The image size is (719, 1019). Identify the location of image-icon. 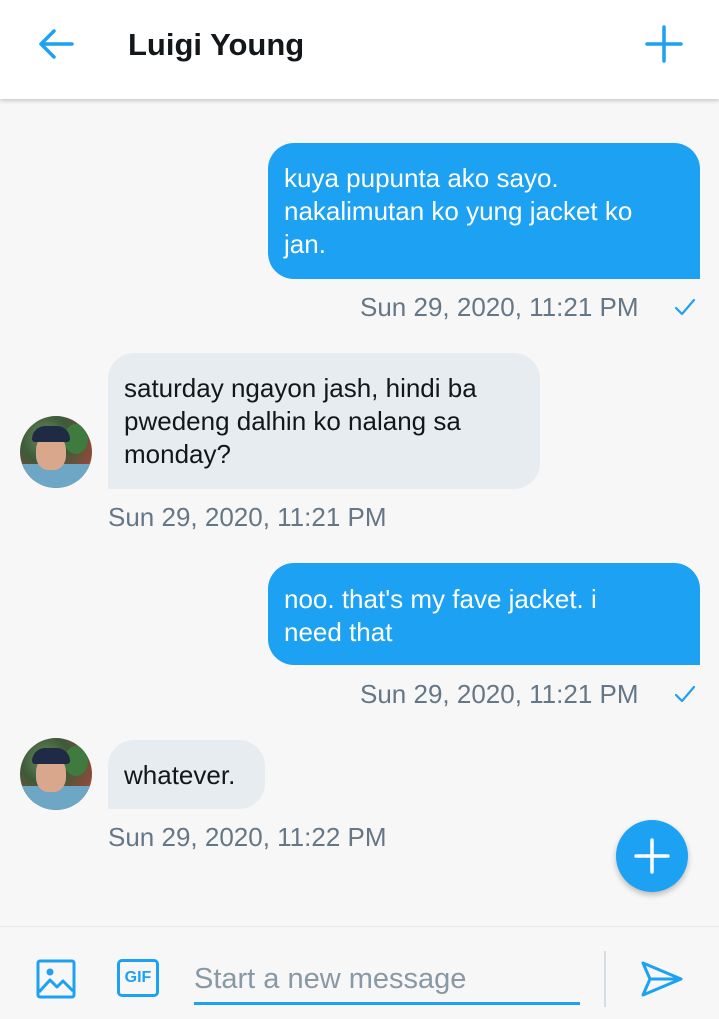
(56, 979).